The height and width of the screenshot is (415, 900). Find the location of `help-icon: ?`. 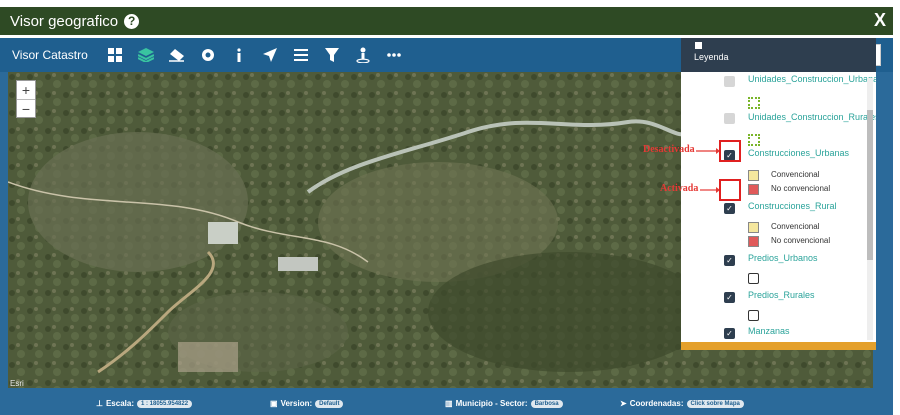

help-icon: ? is located at coordinates (132, 21).